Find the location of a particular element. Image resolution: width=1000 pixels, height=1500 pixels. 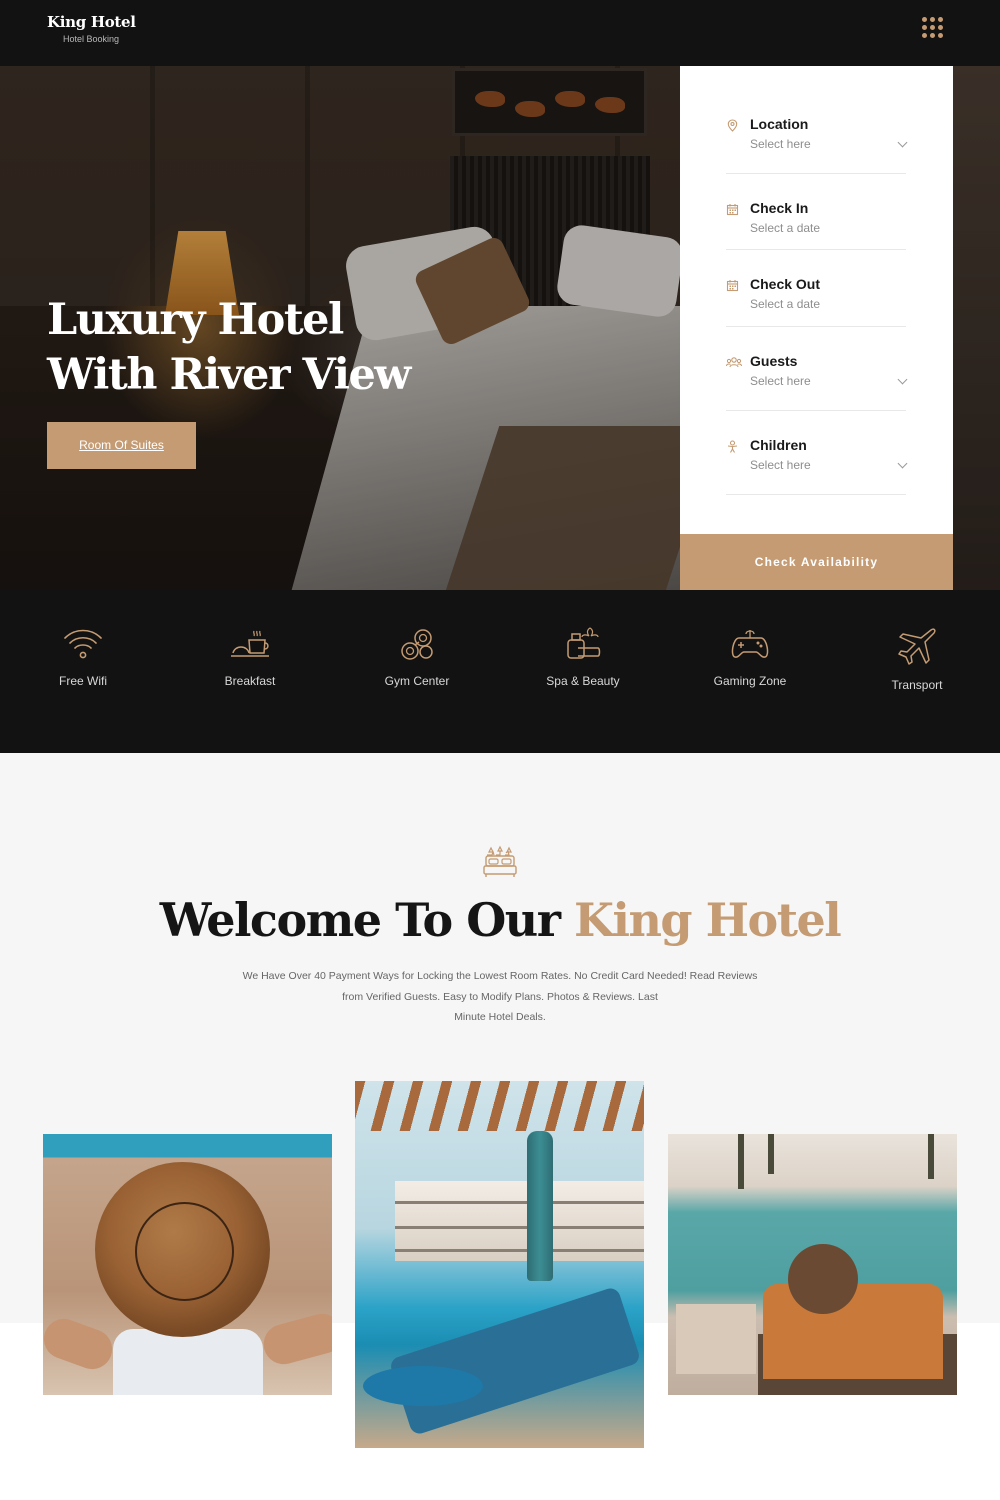

airplane-icon is located at coordinates (917, 646).